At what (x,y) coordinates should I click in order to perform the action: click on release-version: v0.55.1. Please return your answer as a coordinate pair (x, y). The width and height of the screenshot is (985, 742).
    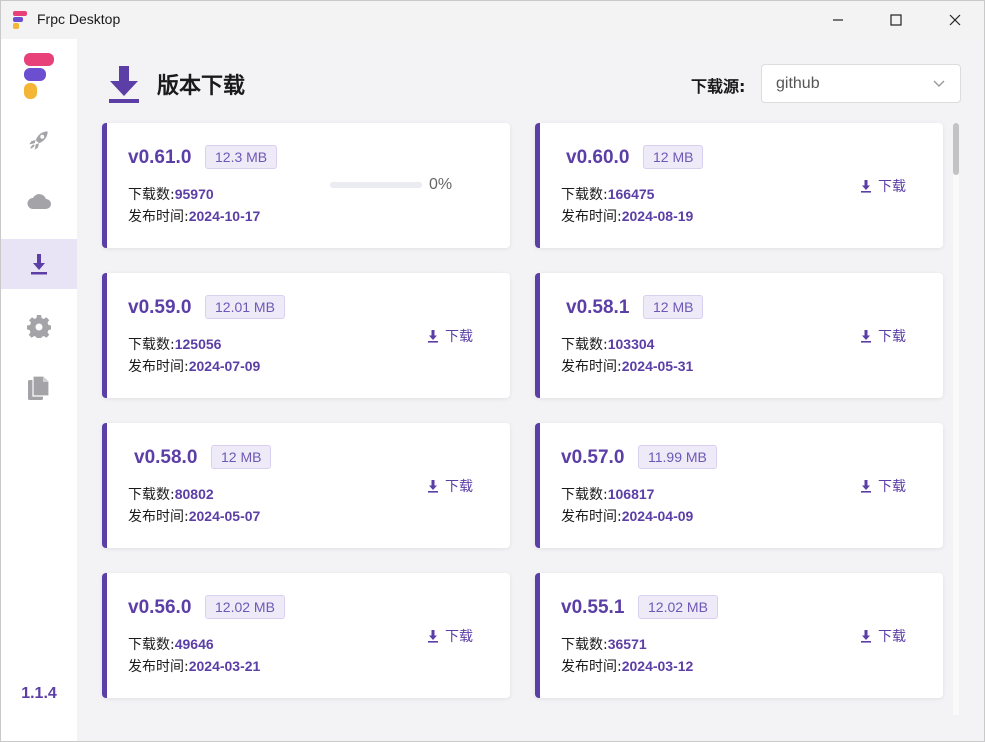
    Looking at the image, I should click on (593, 607).